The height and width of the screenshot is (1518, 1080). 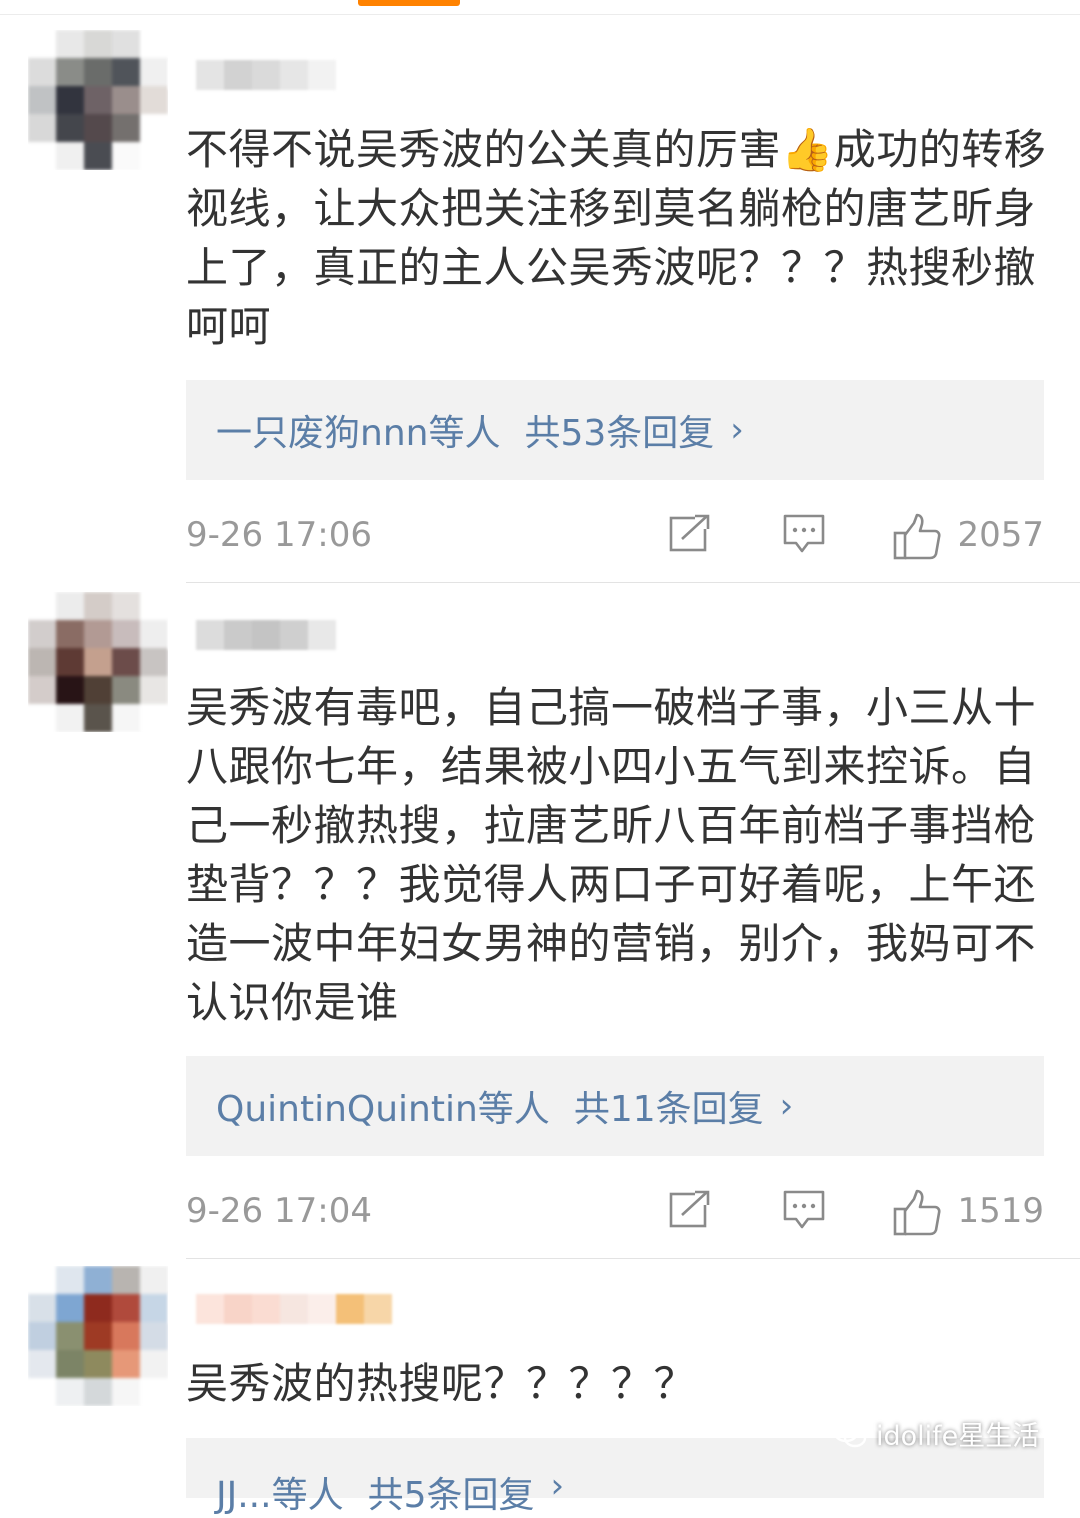 I want to click on replies-by: QuintinQuintin等人, so click(x=383, y=1109).